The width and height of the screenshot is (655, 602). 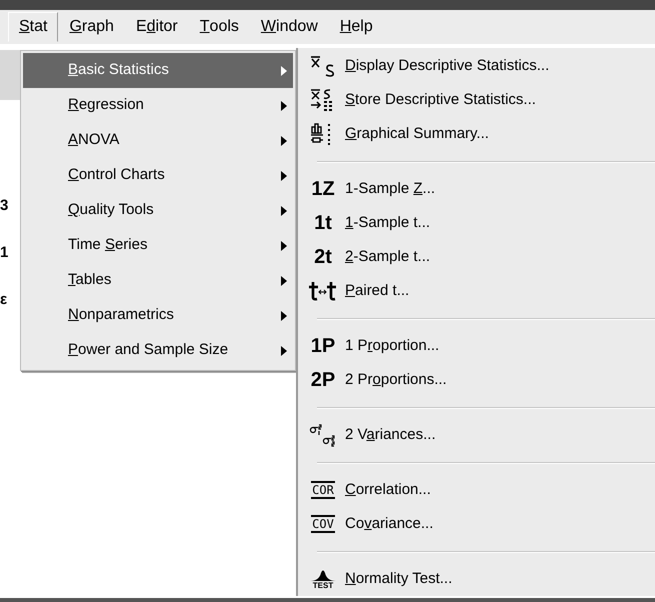 I want to click on menu-entry: Control Charts, so click(x=158, y=175).